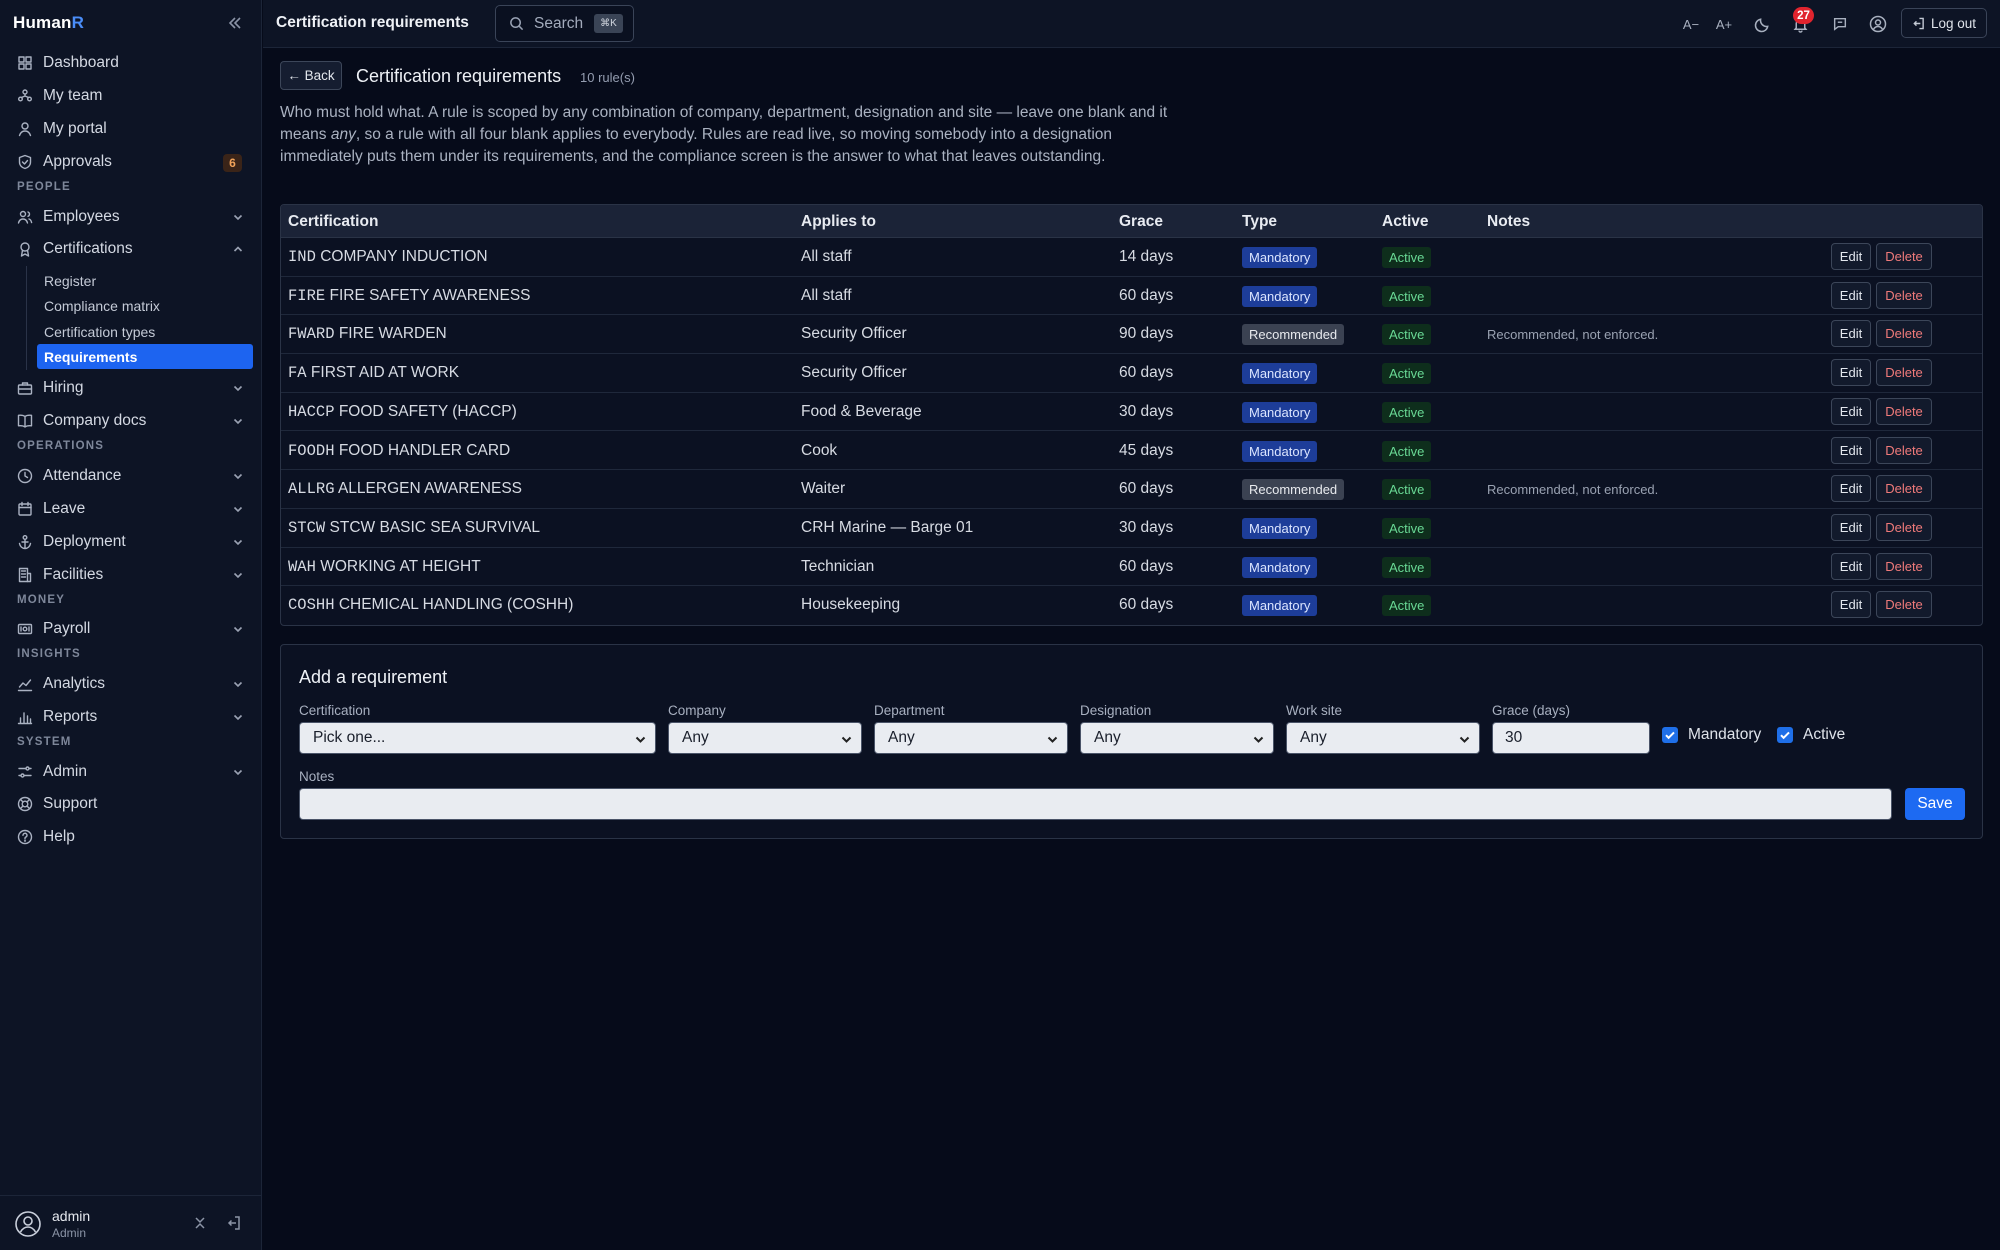  Describe the element at coordinates (1293, 335) in the screenshot. I see `type-badge: Recommended` at that location.